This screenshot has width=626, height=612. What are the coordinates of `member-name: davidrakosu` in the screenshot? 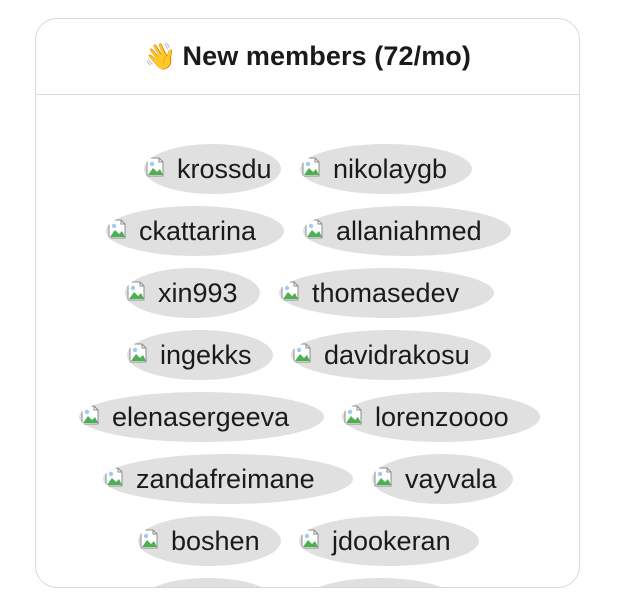 It's located at (397, 354).